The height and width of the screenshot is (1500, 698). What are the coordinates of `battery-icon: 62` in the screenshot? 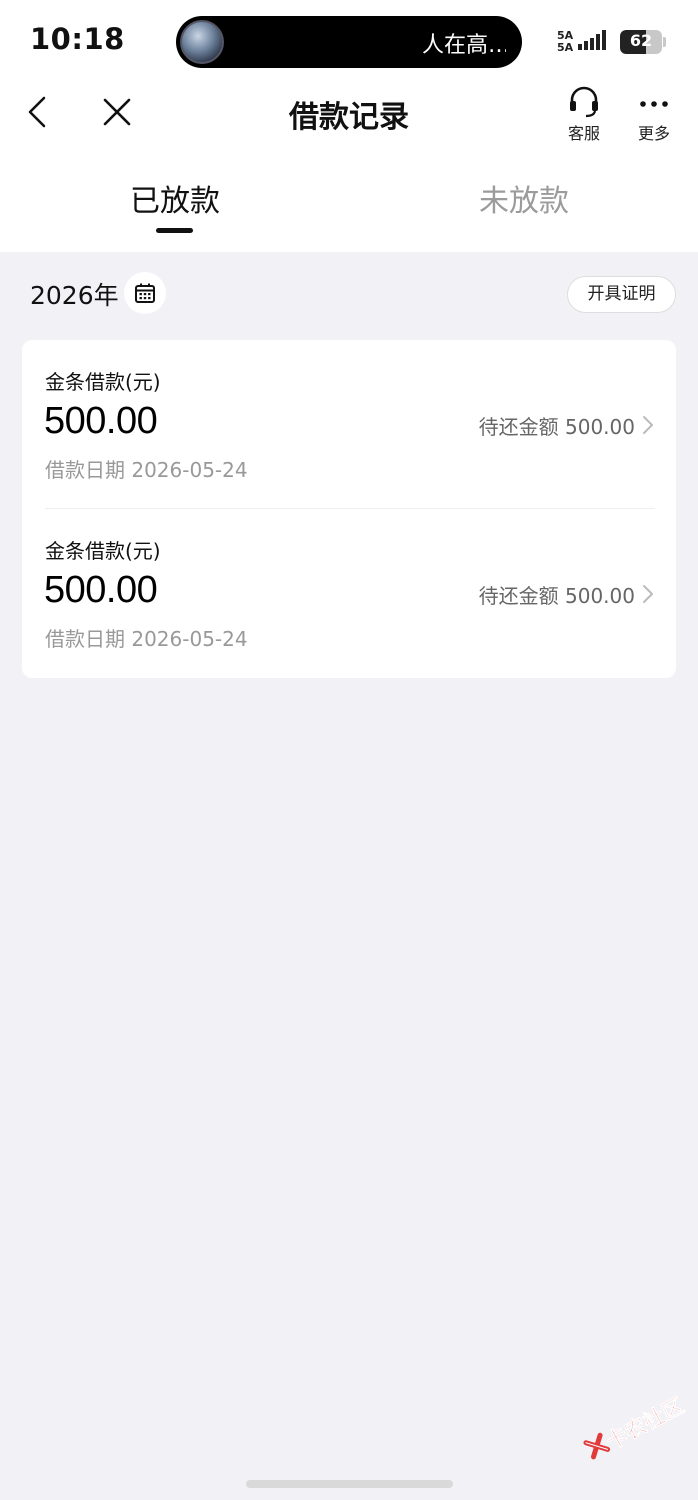 It's located at (641, 42).